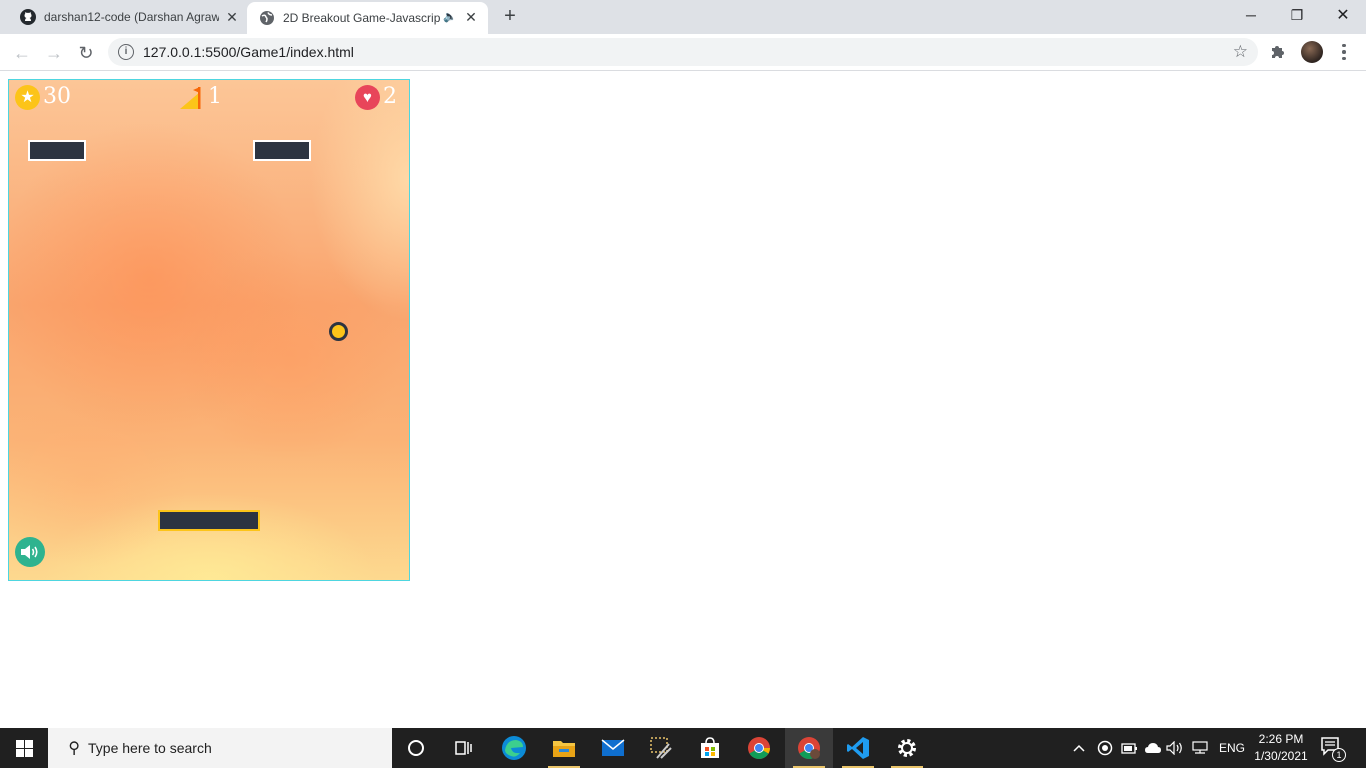 This screenshot has width=1366, height=768. I want to click on speaker-icon: 🔈, so click(450, 16).